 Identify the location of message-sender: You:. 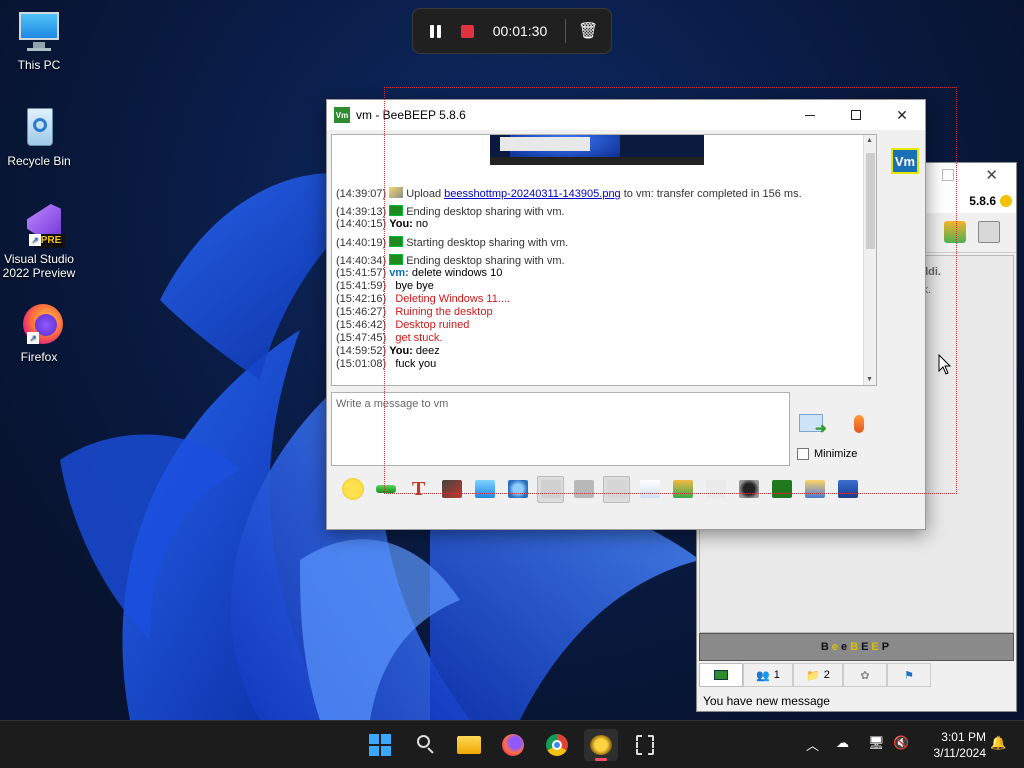
(401, 351).